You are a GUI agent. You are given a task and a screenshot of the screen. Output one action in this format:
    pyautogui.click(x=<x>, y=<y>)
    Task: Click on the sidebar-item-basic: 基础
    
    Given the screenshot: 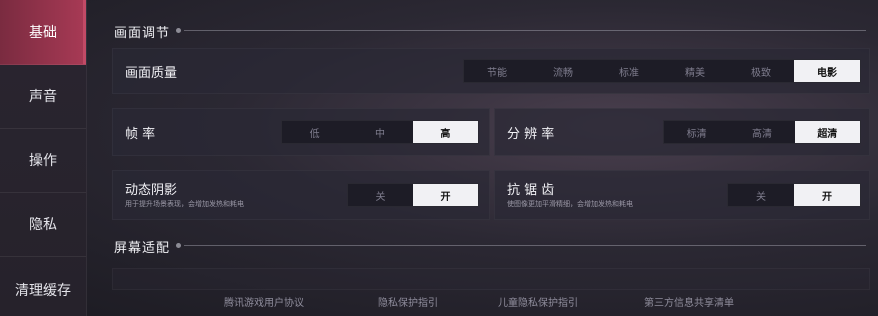 What is the action you would take?
    pyautogui.click(x=43, y=32)
    